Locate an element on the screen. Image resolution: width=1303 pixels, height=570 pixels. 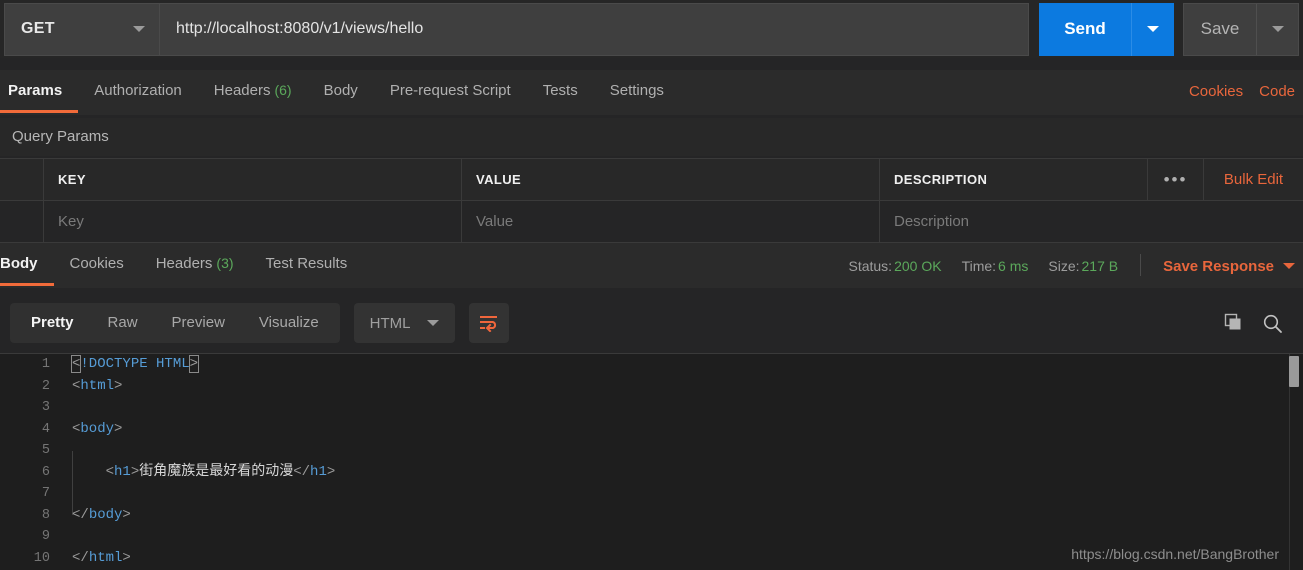
divider is located at coordinates (1141, 265).